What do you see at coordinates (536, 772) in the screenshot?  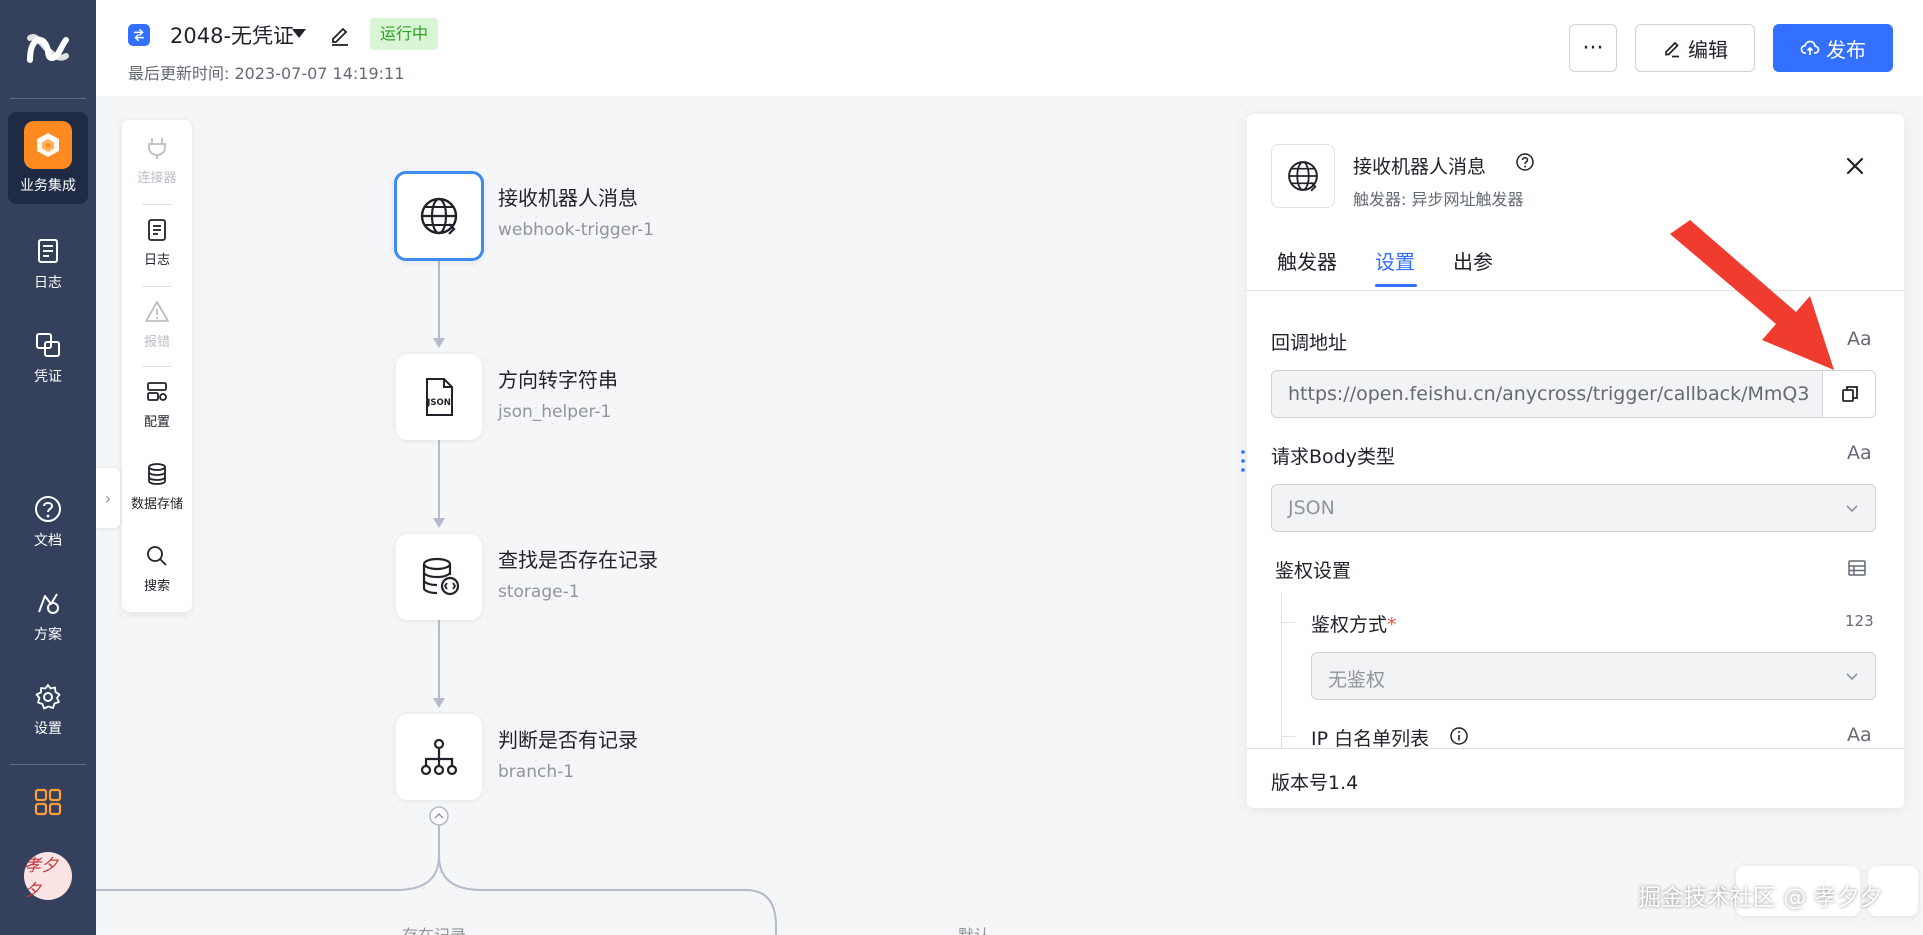 I see `node-id: branch-1` at bounding box center [536, 772].